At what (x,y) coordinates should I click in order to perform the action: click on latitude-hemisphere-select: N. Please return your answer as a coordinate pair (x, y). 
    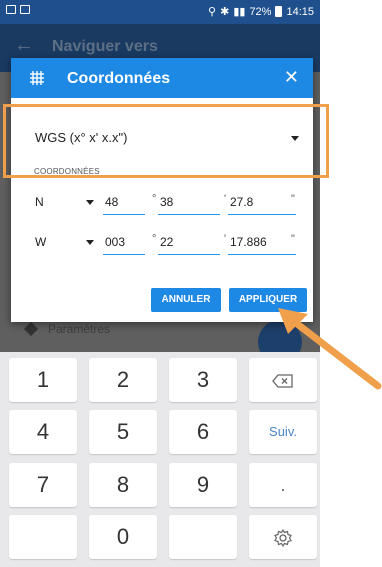
    Looking at the image, I should click on (39, 202).